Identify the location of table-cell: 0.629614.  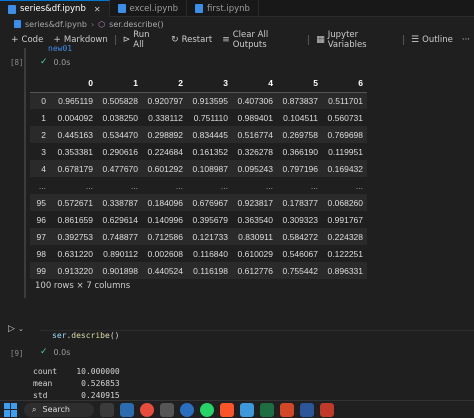
(120, 219).